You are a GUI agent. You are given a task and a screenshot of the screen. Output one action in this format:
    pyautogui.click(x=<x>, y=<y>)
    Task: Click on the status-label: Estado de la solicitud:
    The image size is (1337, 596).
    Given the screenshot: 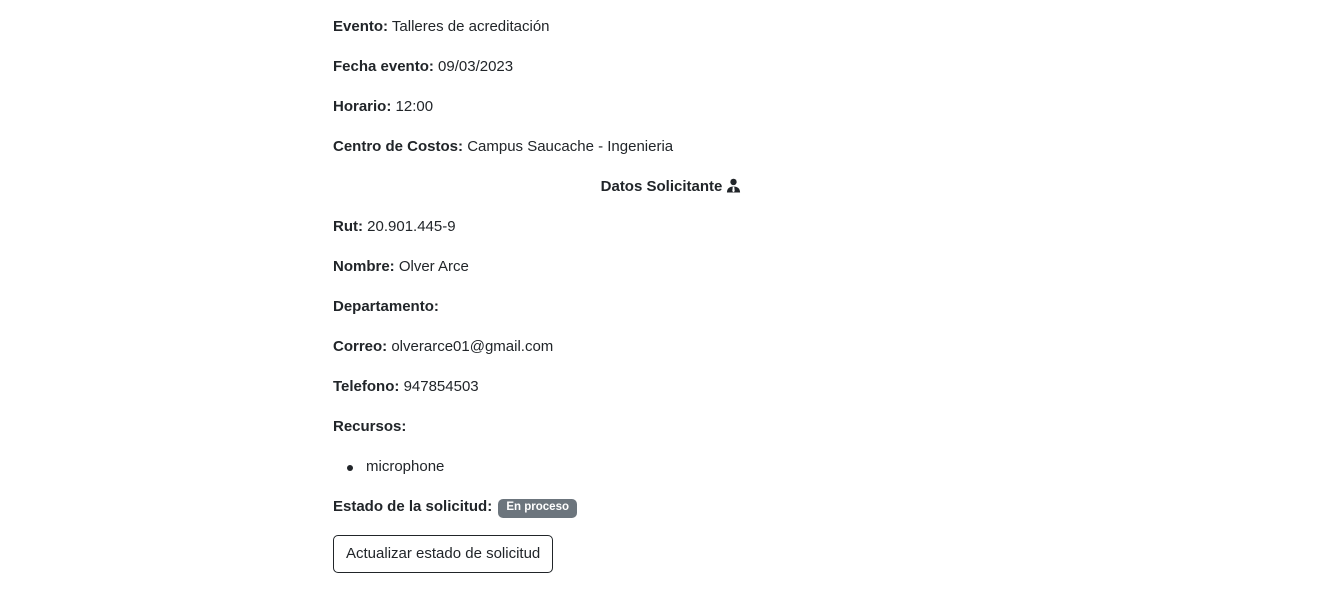 What is the action you would take?
    pyautogui.click(x=413, y=506)
    